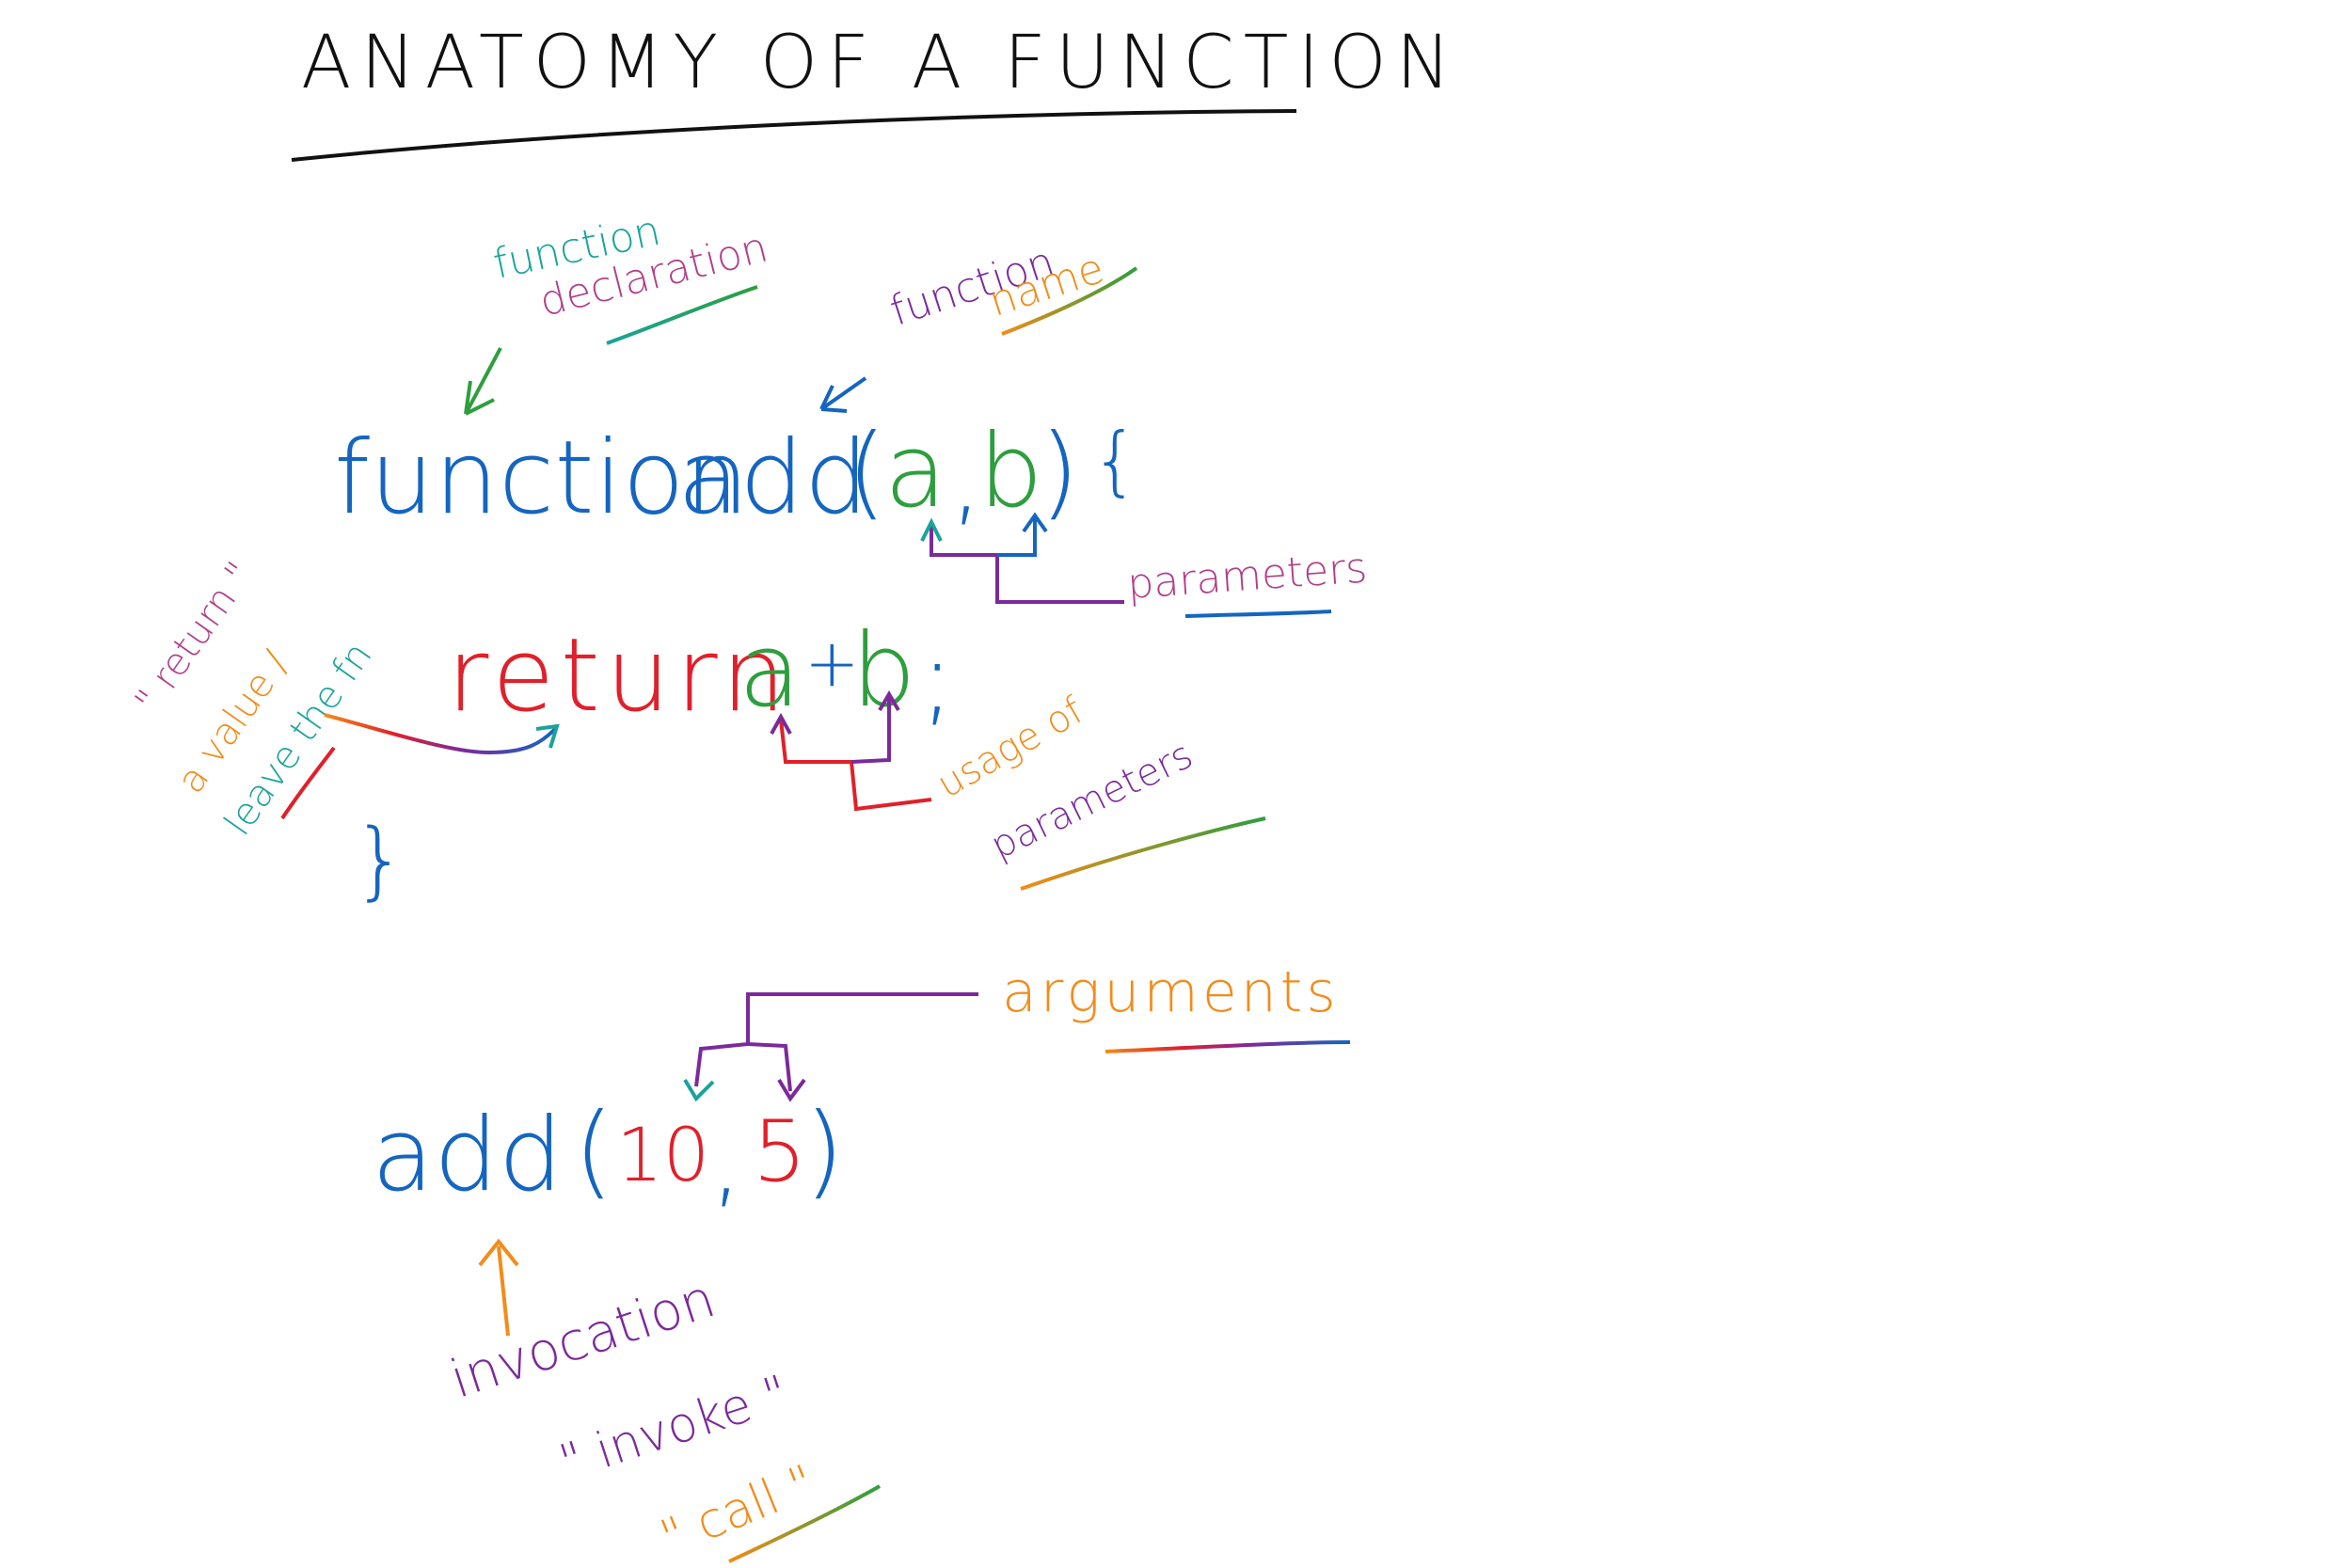 This screenshot has width=2352, height=1568. Describe the element at coordinates (883, 671) in the screenshot. I see `expr-b: b` at that location.